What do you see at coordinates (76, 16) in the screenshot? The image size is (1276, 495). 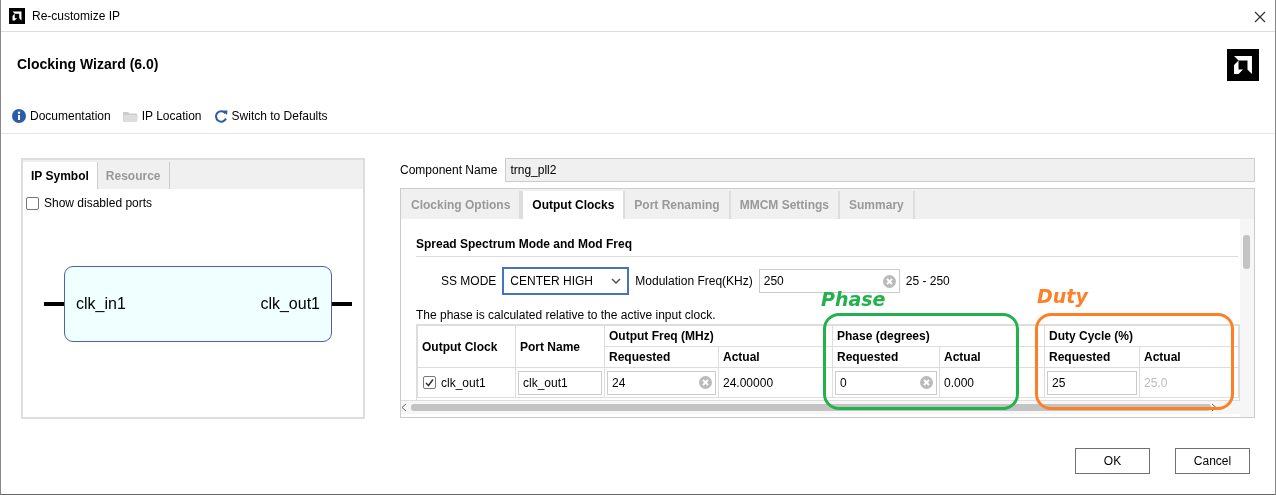 I see `window-title: Re-customize IP` at bounding box center [76, 16].